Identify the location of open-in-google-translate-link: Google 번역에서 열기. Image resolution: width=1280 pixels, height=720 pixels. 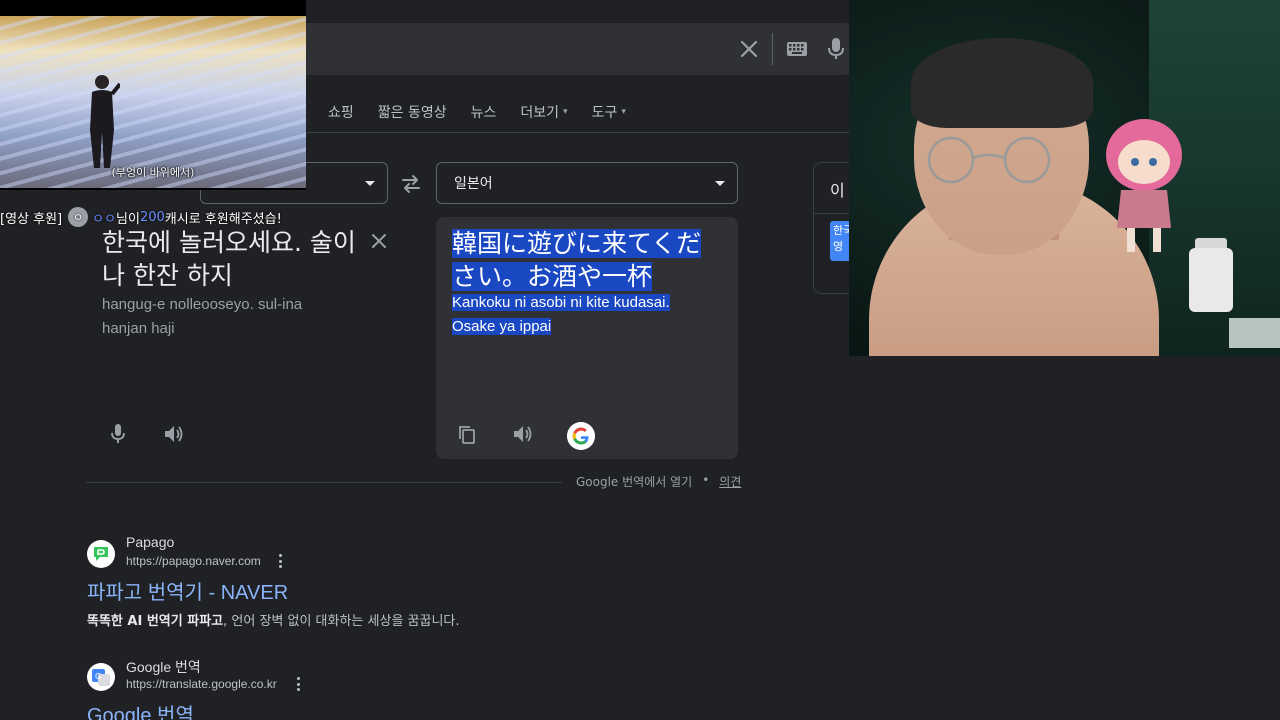
(634, 481).